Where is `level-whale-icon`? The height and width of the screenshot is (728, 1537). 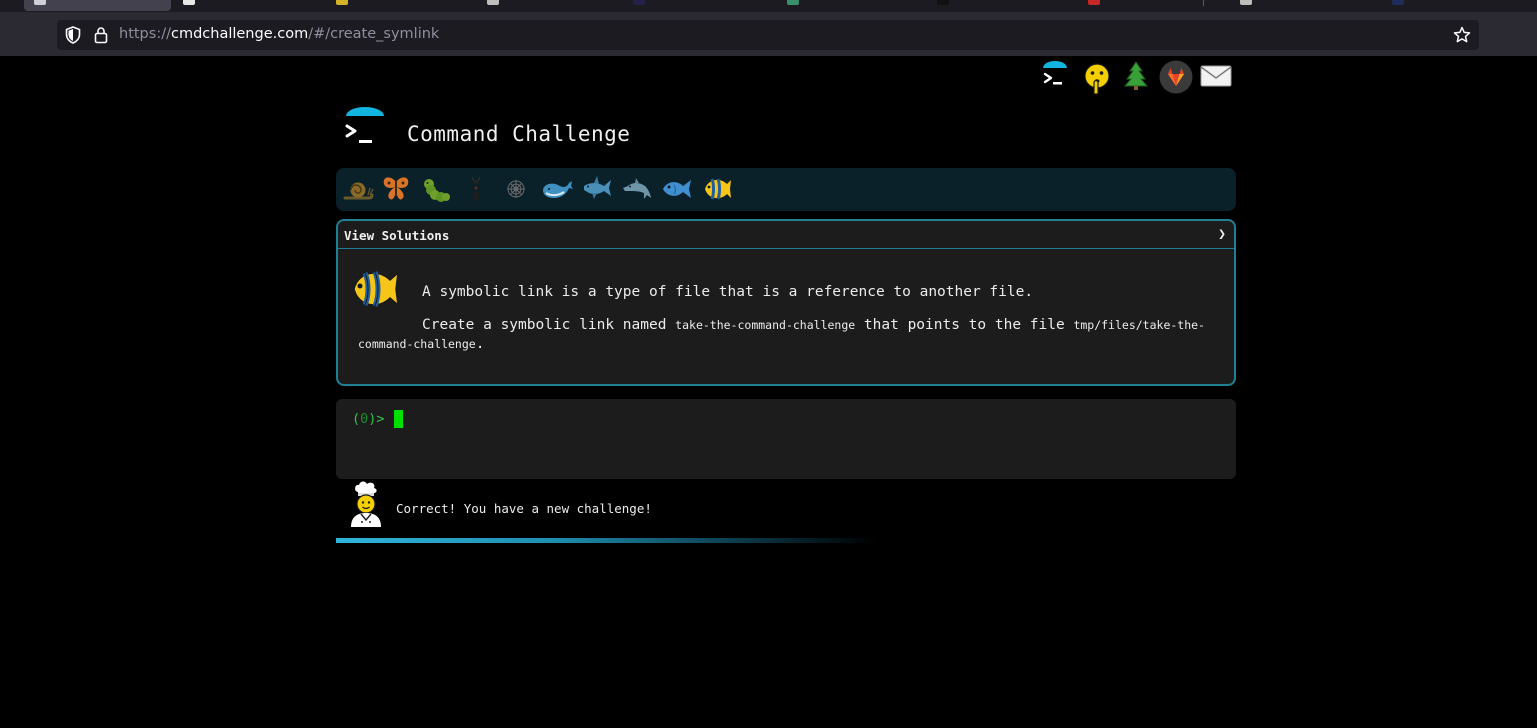 level-whale-icon is located at coordinates (556, 189).